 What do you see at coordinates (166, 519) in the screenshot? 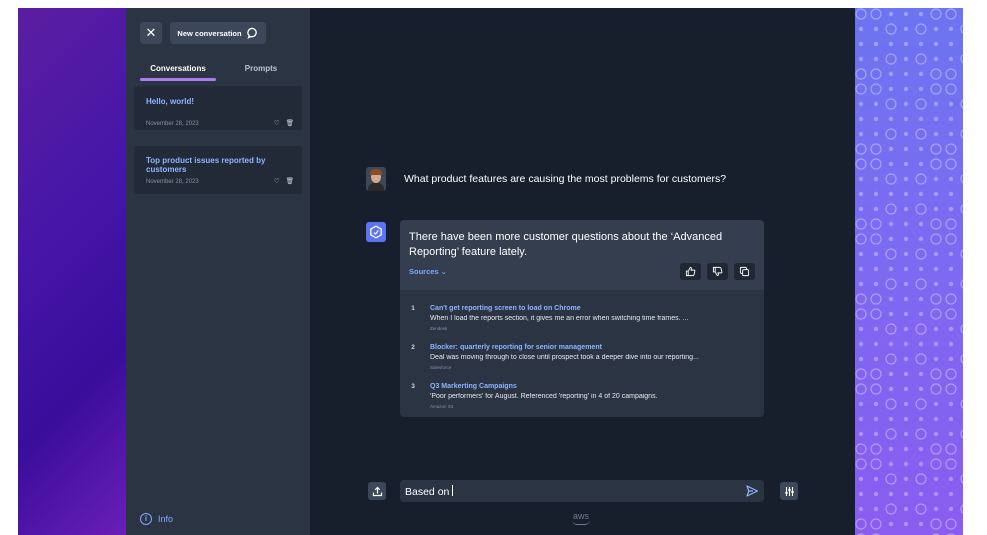
I see `info-label: Info` at bounding box center [166, 519].